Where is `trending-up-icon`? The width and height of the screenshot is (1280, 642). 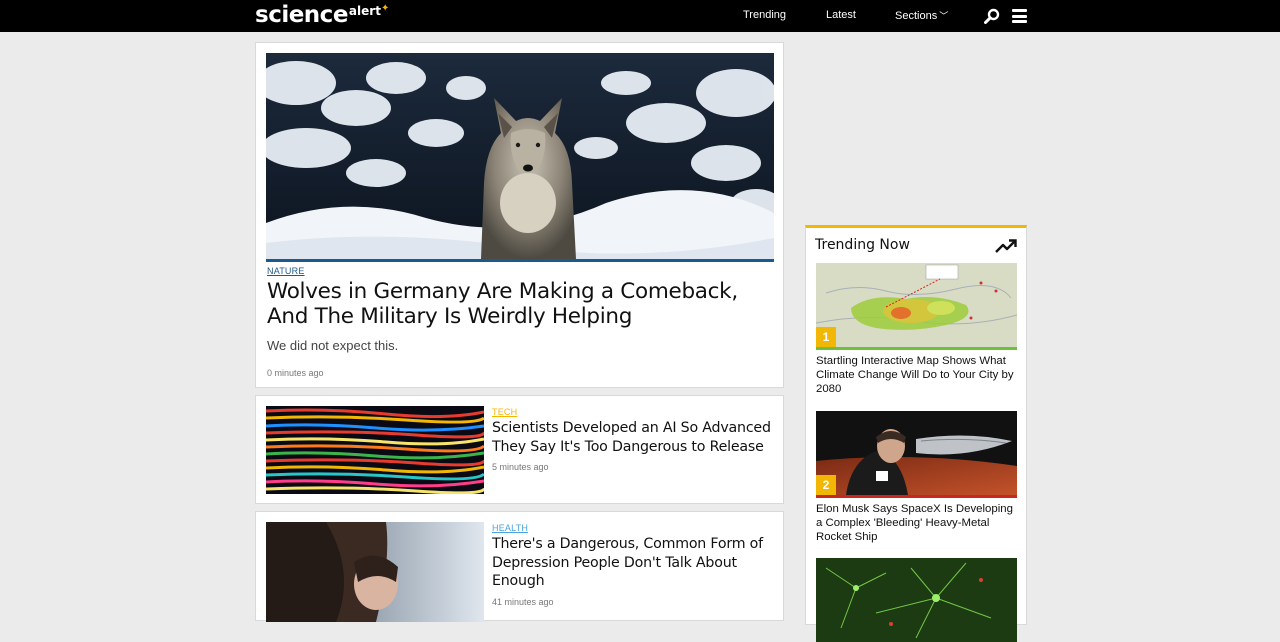
trending-up-icon is located at coordinates (1006, 246).